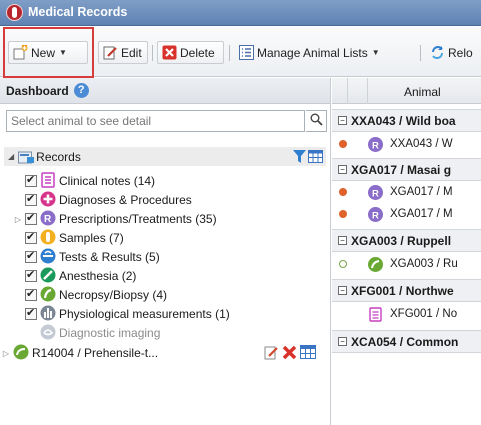 The image size is (481, 425). I want to click on filter-icon, so click(299, 158).